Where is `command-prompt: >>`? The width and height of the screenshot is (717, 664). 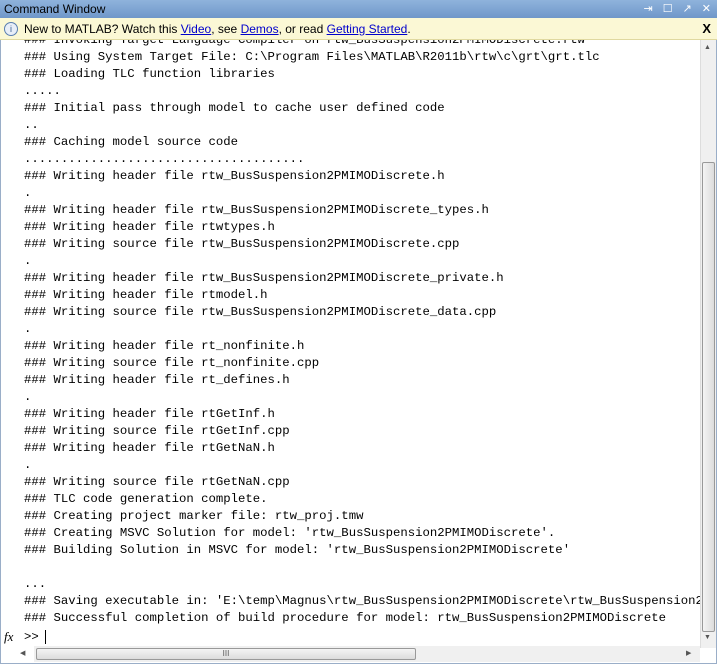 command-prompt: >> is located at coordinates (31, 637).